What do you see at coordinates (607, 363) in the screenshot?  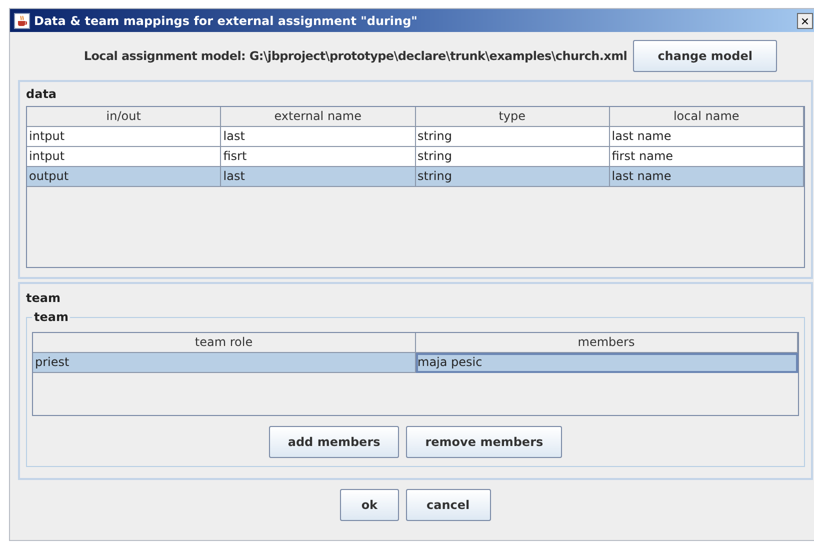 I see `table-cell: maja pesic` at bounding box center [607, 363].